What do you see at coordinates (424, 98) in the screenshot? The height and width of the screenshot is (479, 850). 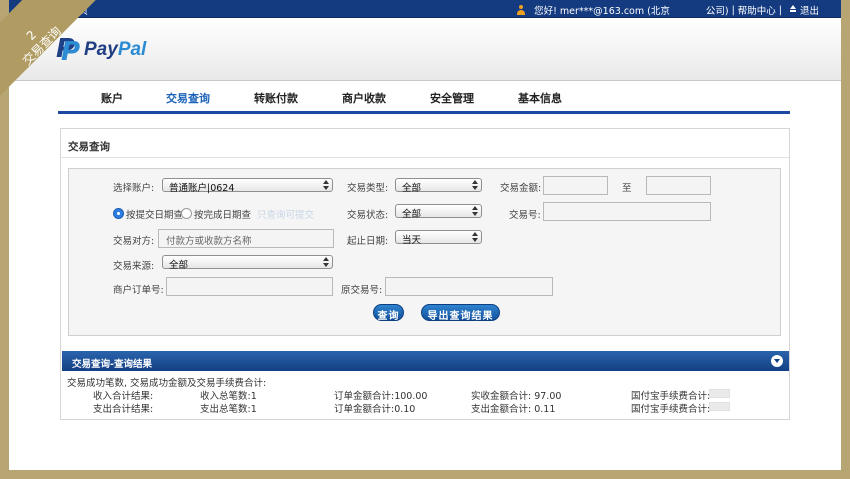 I see `main-nav: 账户 交易查询 转账付款 商户收款 安全管理 基本信息` at bounding box center [424, 98].